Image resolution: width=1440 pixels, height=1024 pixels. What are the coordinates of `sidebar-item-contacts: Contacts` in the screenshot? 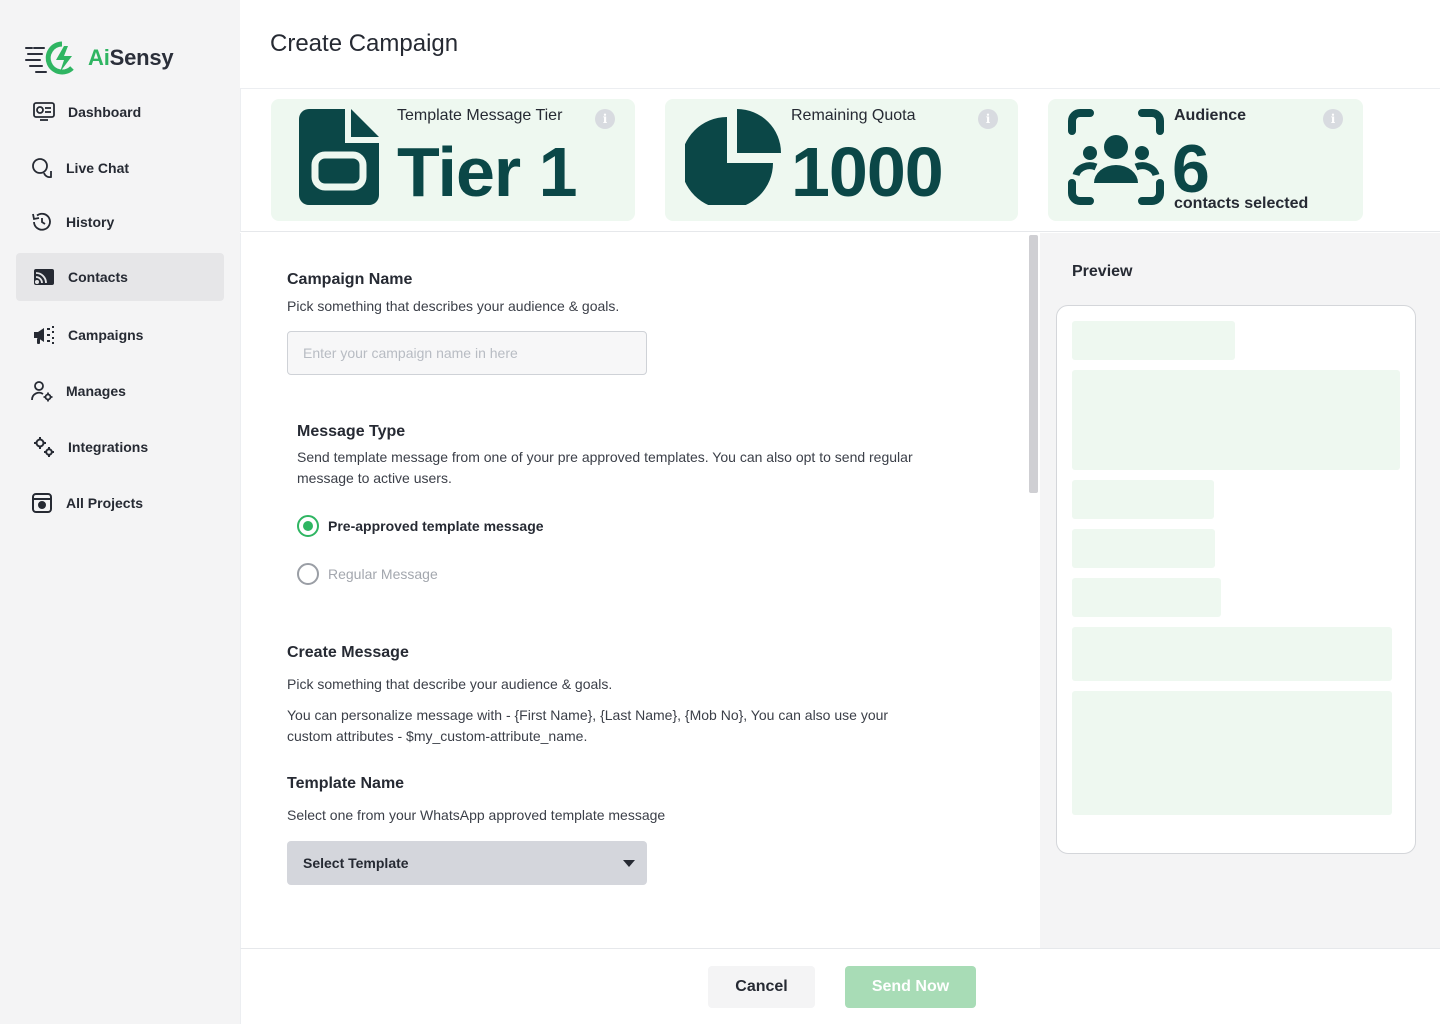 It's located at (120, 277).